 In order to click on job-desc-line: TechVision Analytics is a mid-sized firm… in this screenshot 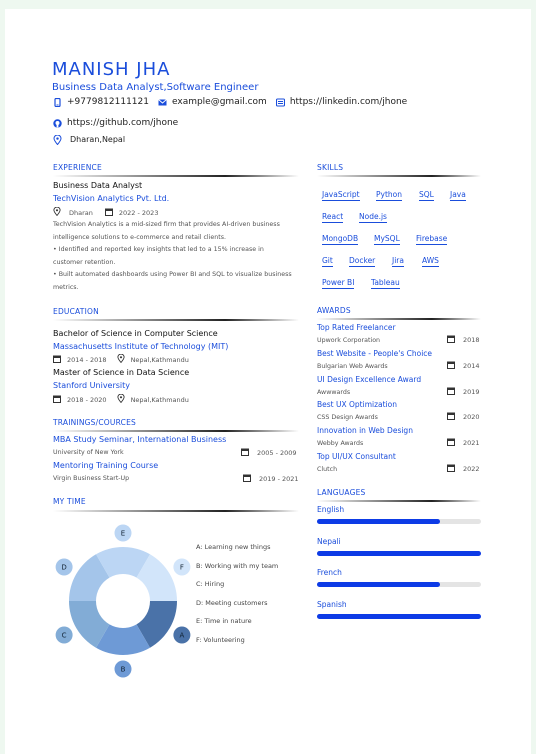, I will do `click(166, 231)`.